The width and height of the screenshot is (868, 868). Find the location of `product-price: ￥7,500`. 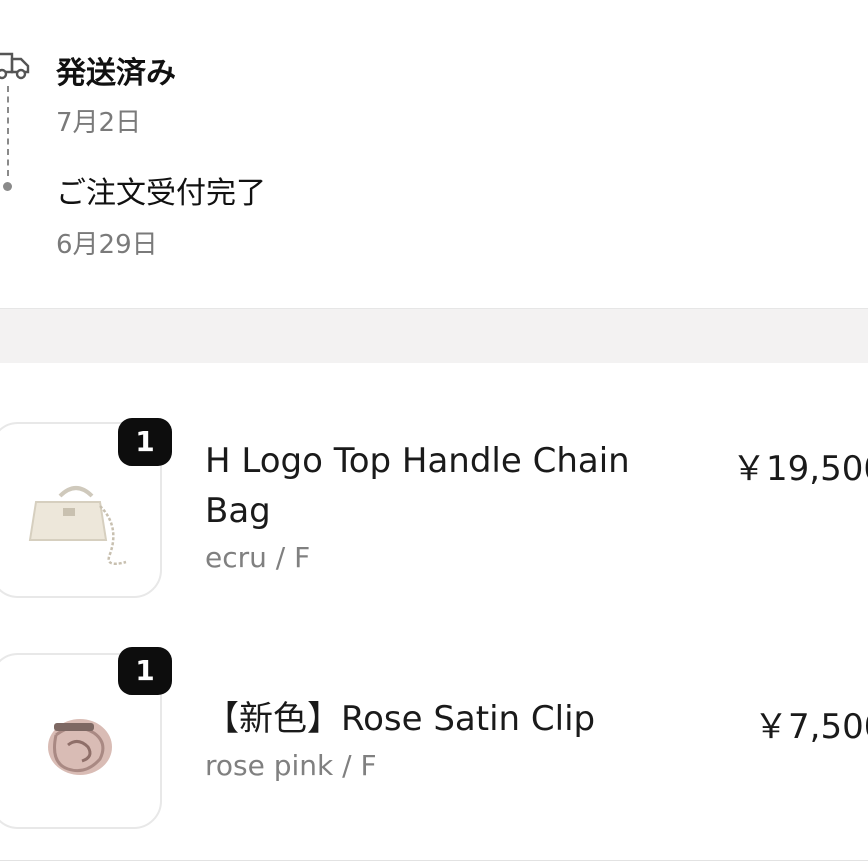

product-price: ￥7,500 is located at coordinates (811, 727).